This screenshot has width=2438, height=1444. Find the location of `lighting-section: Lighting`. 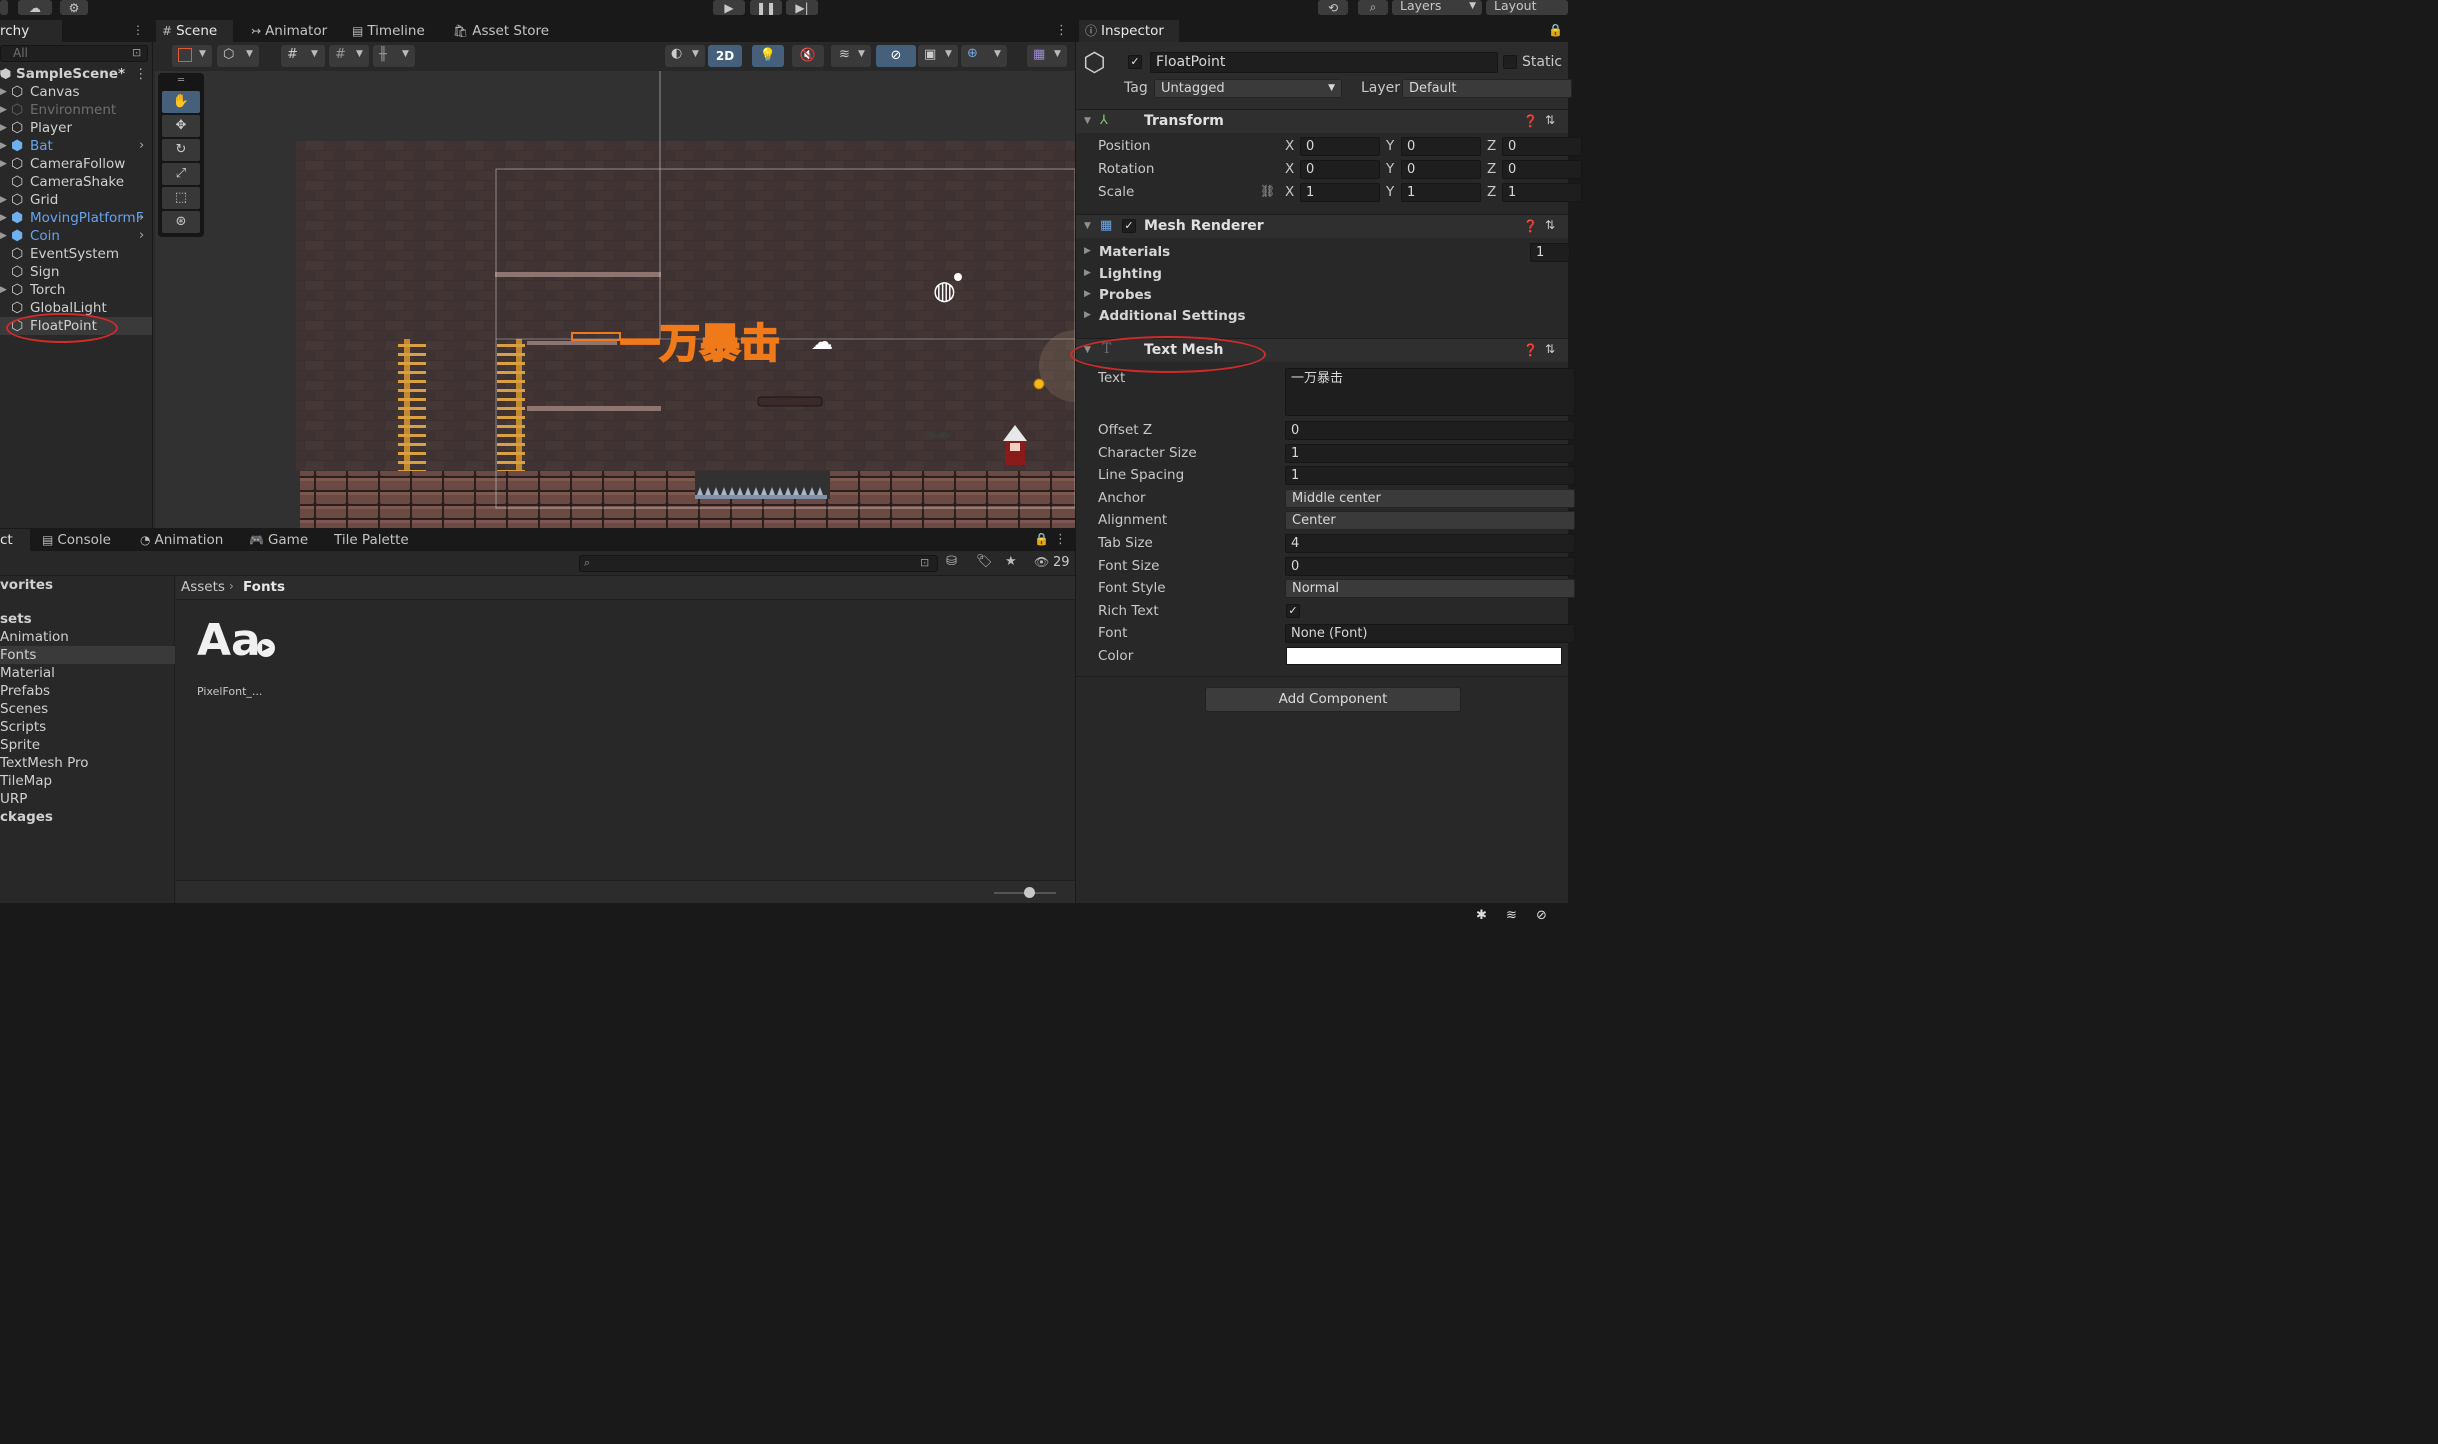

lighting-section: Lighting is located at coordinates (1130, 274).